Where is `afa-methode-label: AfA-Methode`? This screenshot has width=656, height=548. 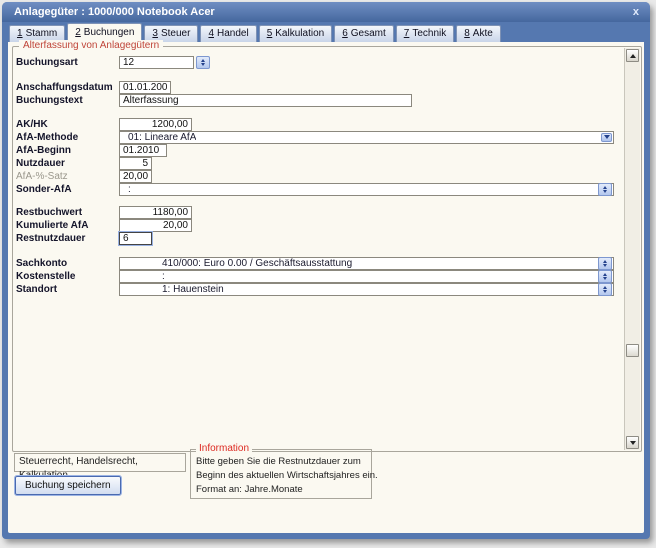
afa-methode-label: AfA-Methode is located at coordinates (47, 137).